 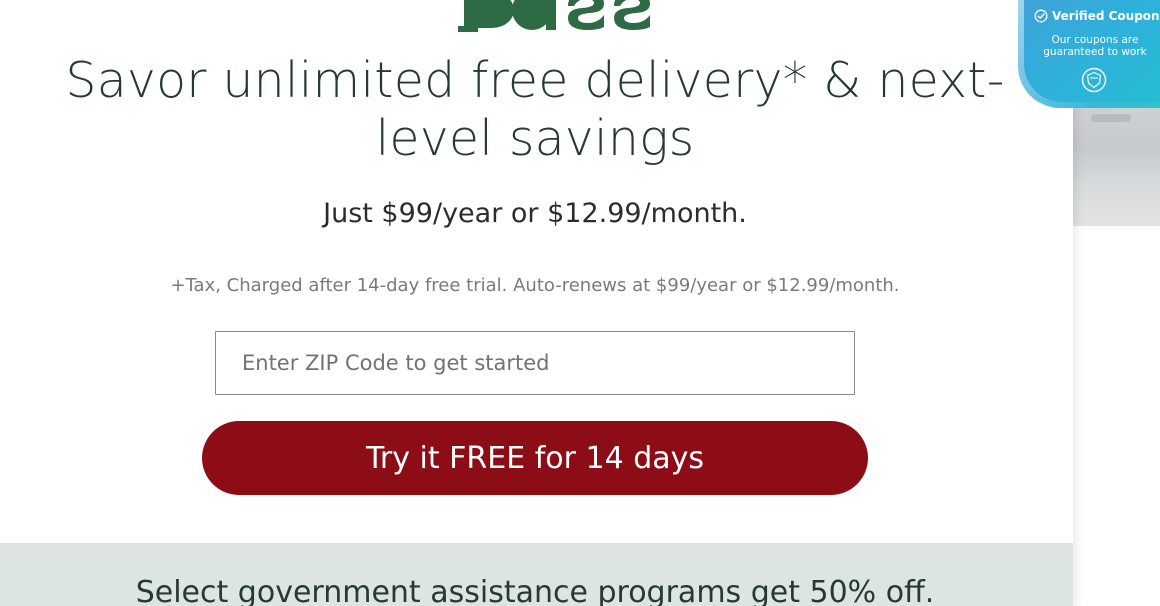 I want to click on verified-coupon-title-row: Verified Coupon, so click(x=1097, y=16).